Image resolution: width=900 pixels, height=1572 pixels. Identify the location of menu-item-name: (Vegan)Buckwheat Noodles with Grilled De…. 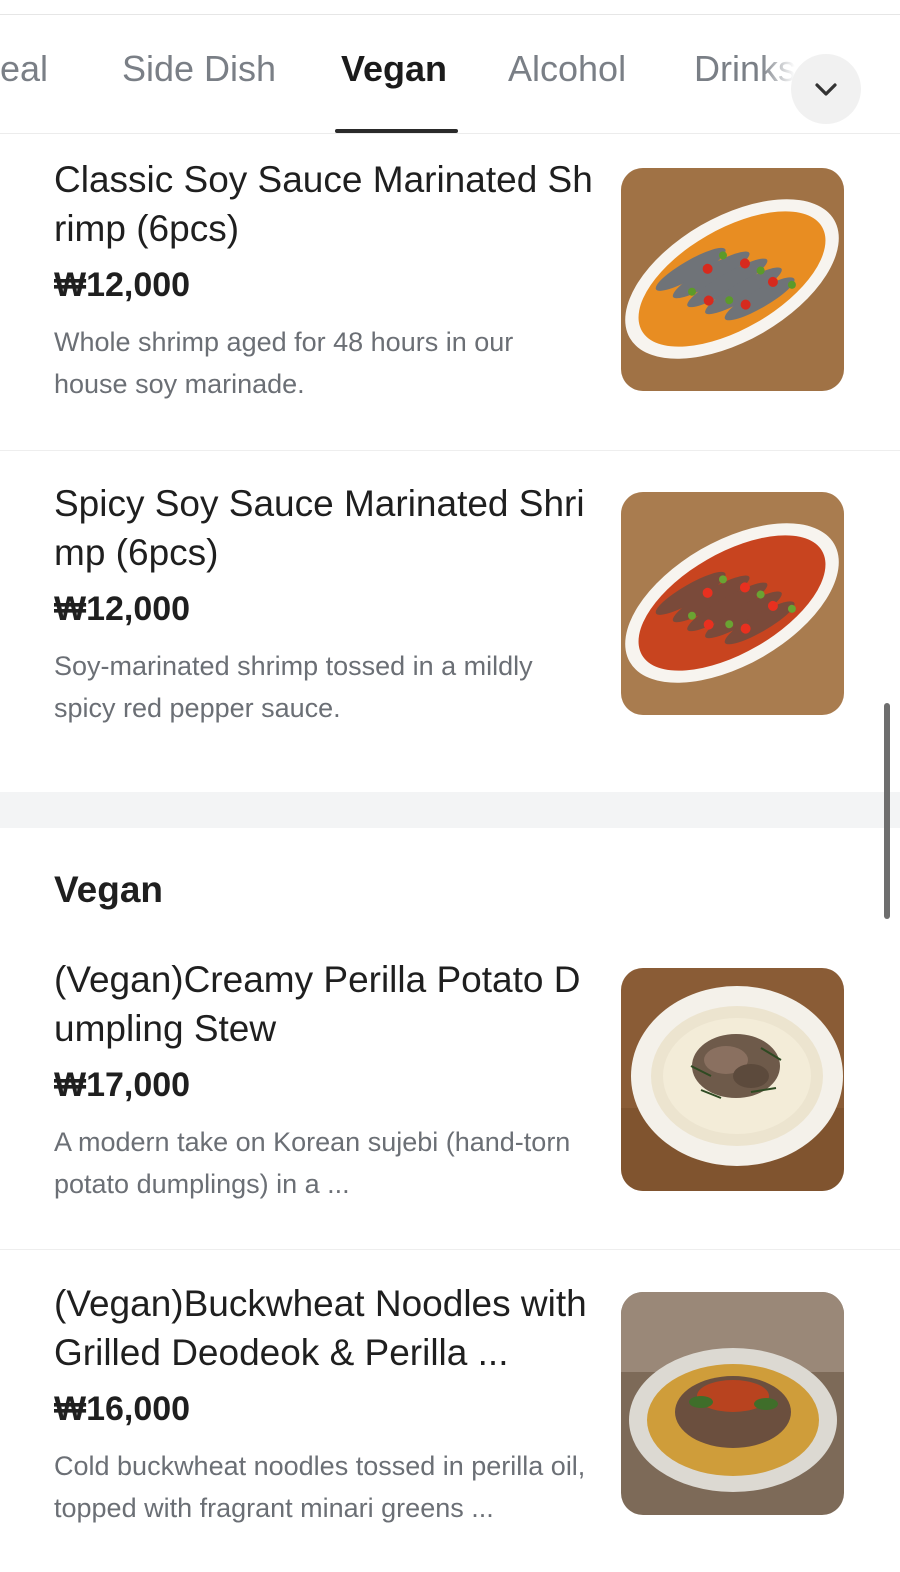
(320, 1328).